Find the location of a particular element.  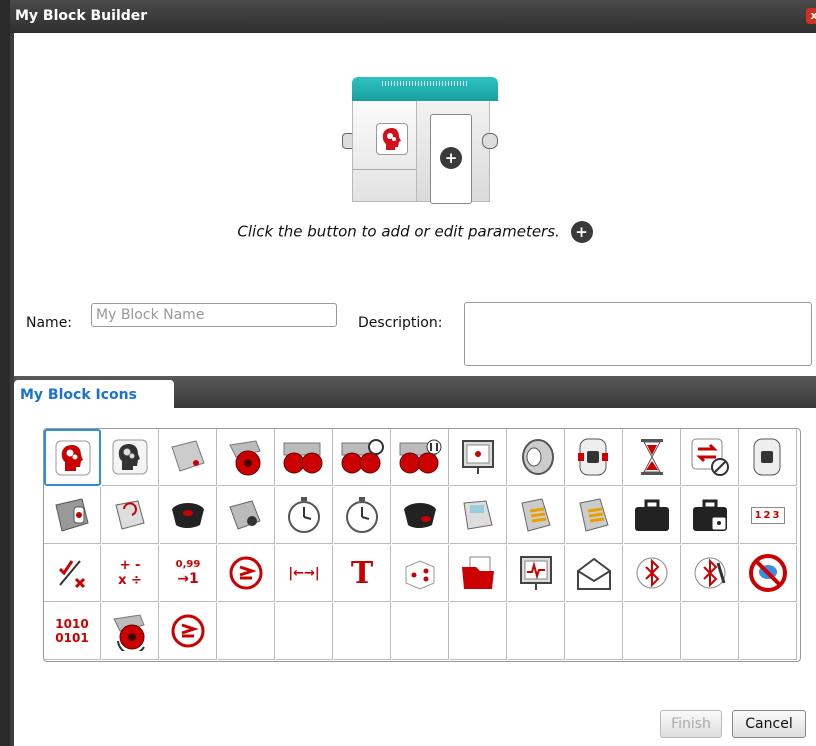

icon-cell: T is located at coordinates (362, 573).